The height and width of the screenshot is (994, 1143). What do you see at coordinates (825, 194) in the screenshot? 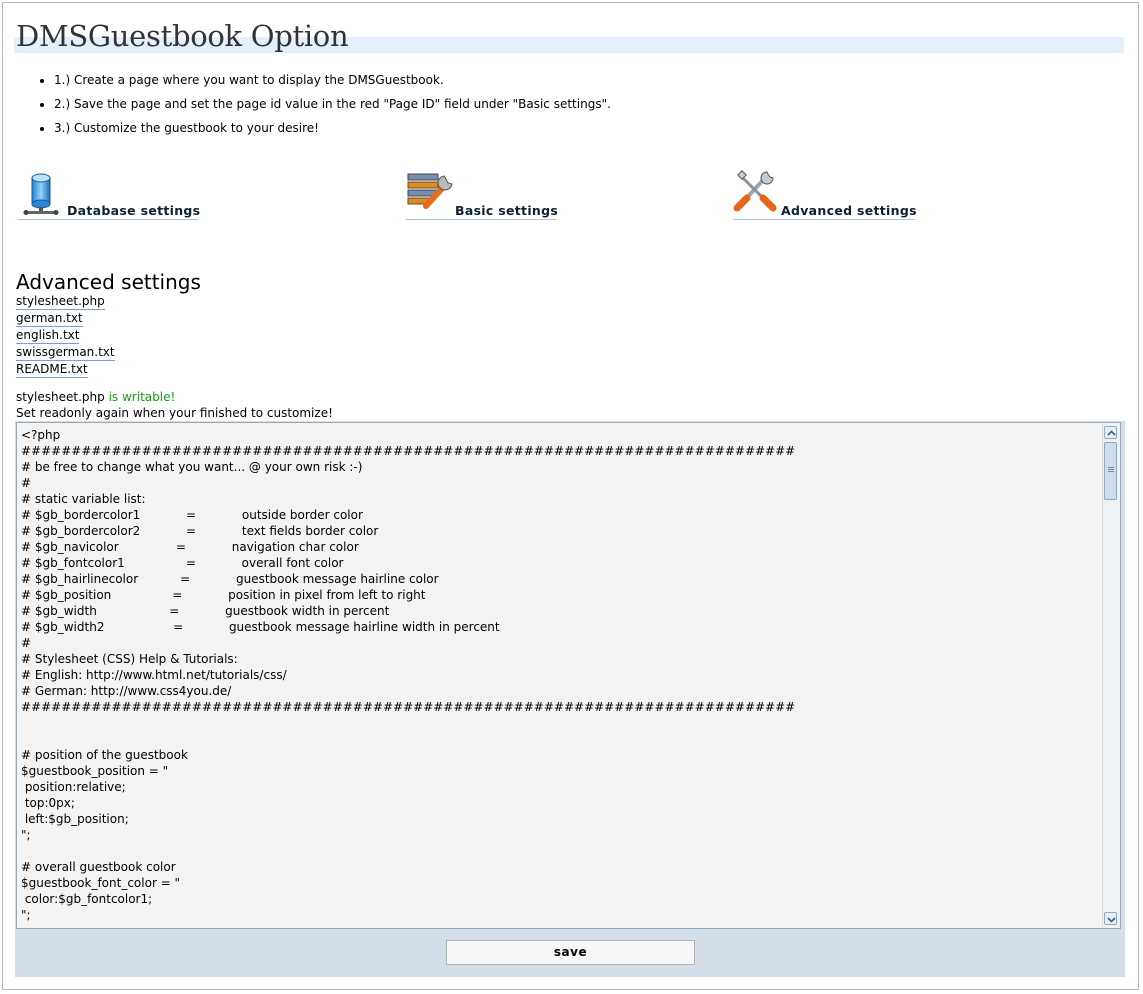
I see `nav-advanced-settings: Advanced settings` at bounding box center [825, 194].